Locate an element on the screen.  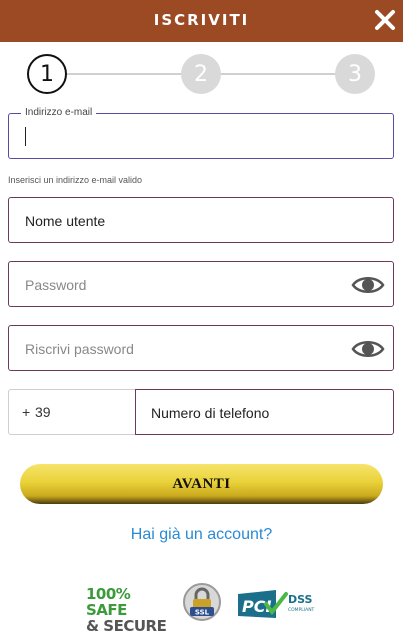
password-field: Password is located at coordinates (201, 284).